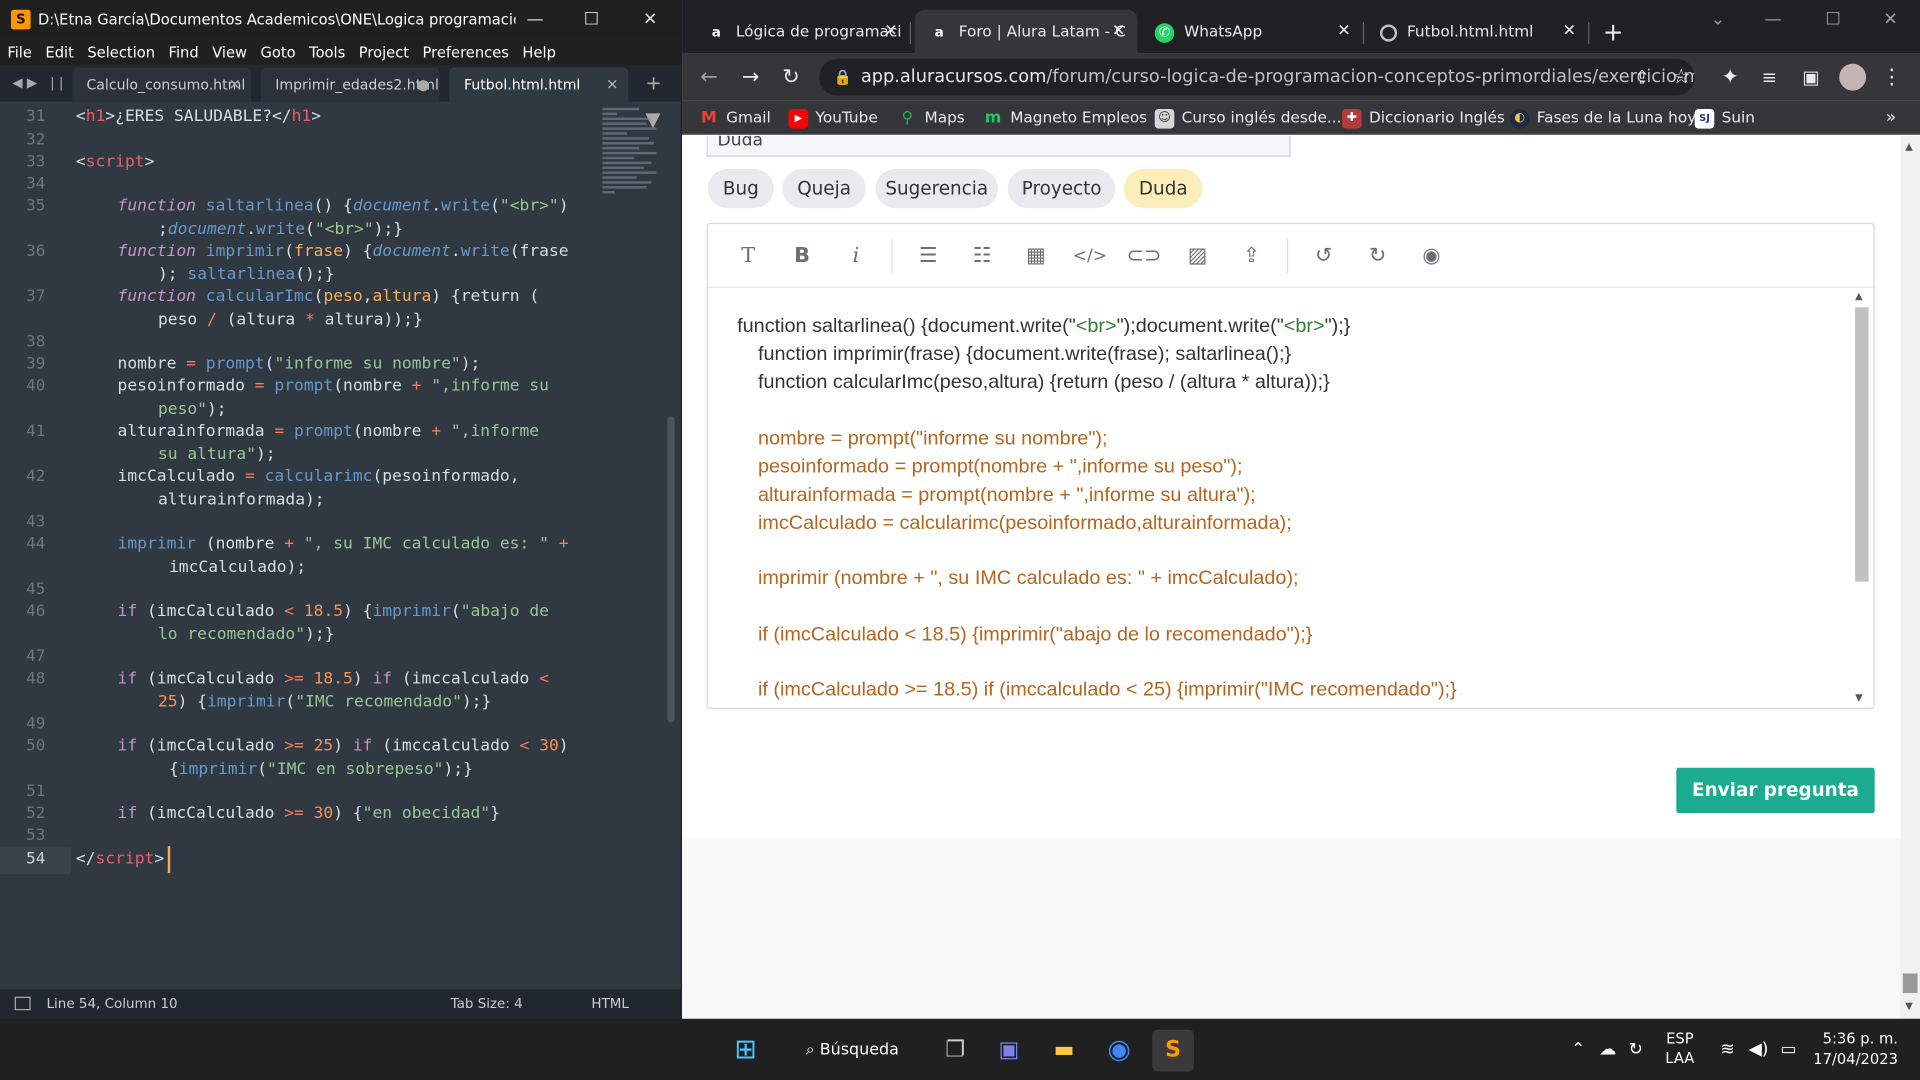 This screenshot has width=1920, height=1080. What do you see at coordinates (740, 188) in the screenshot?
I see `chip-bug: Bug` at bounding box center [740, 188].